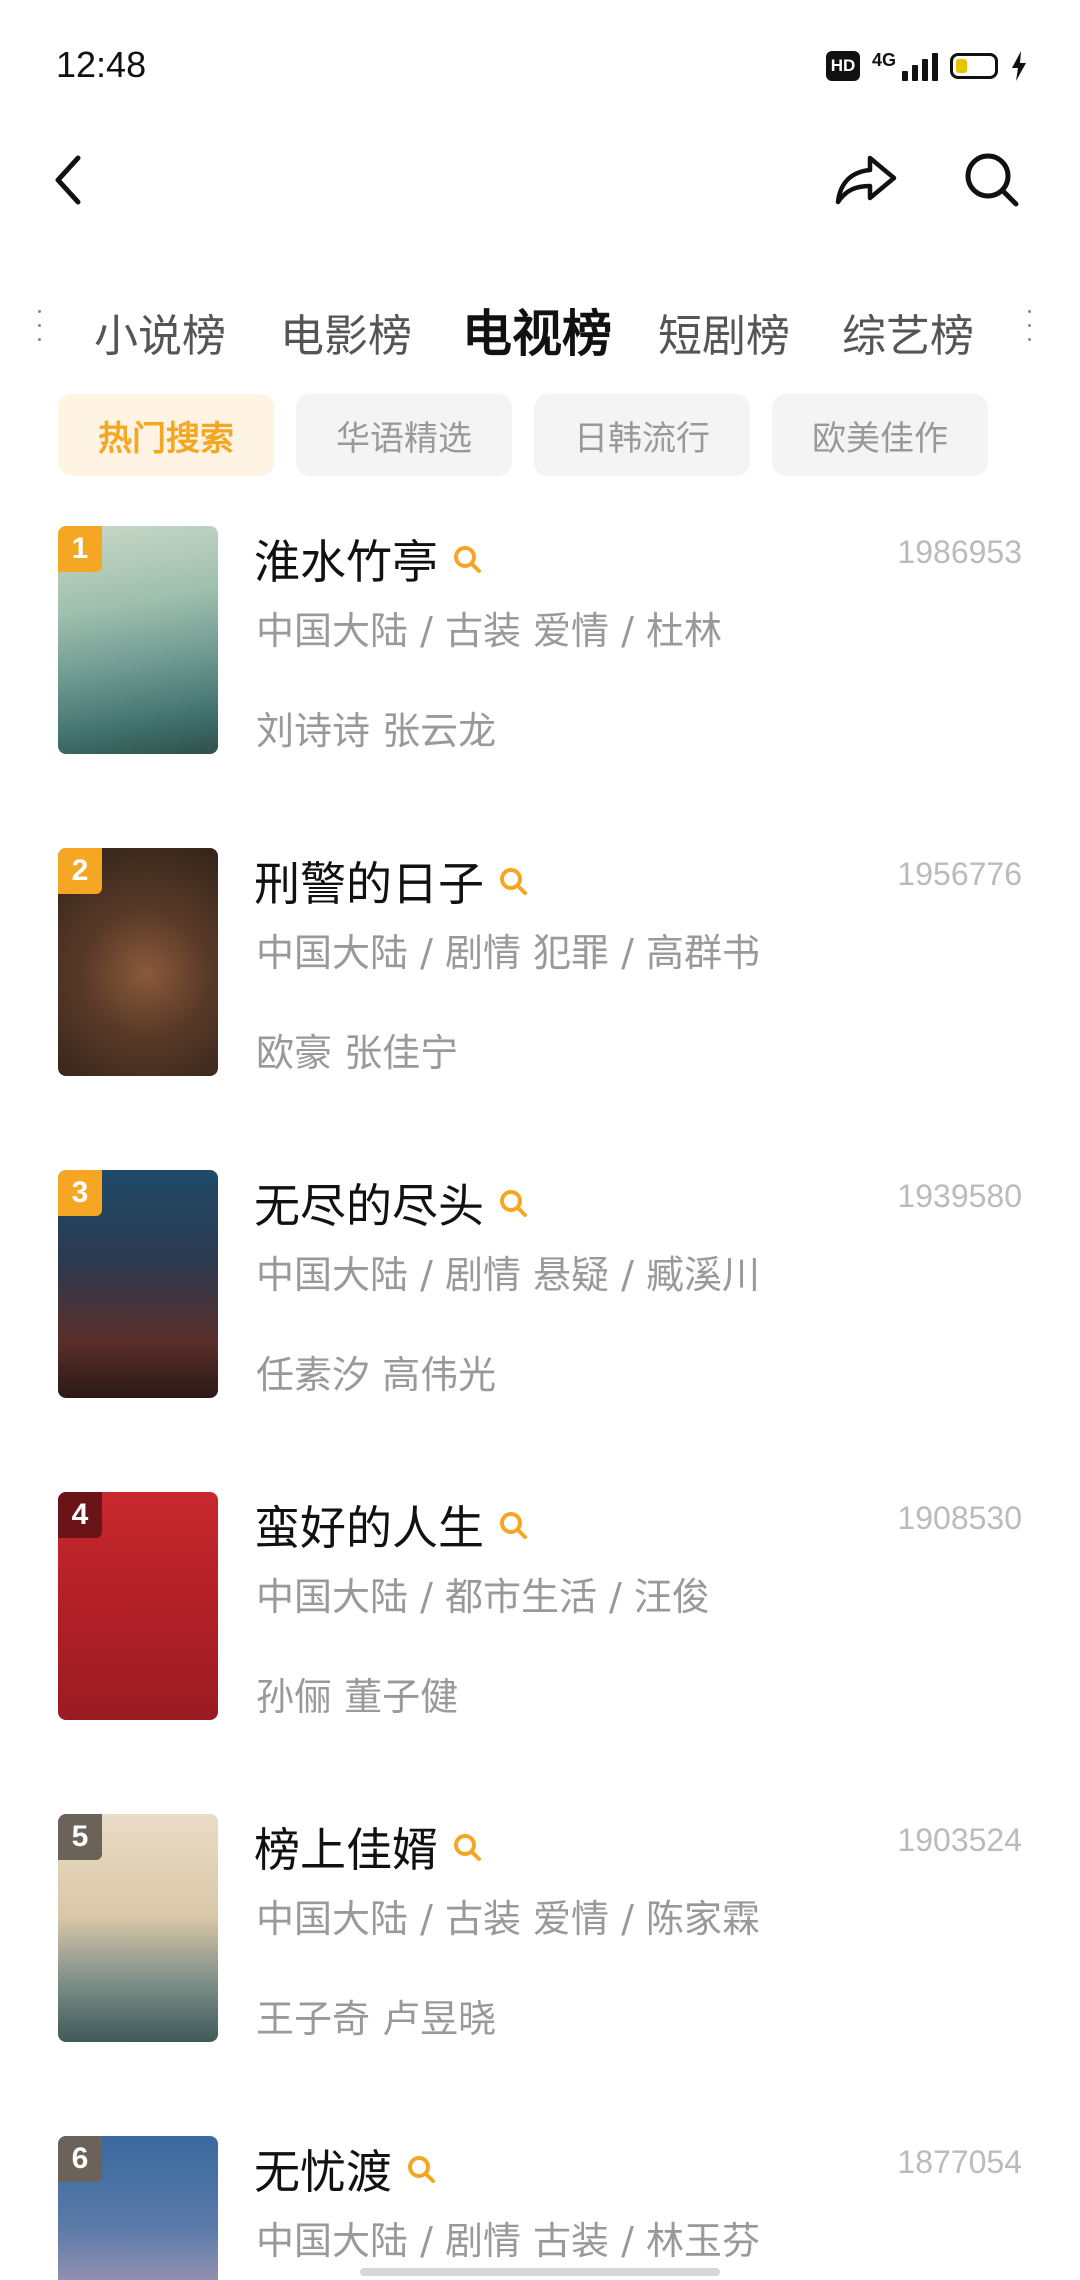  I want to click on filter-chips: 热门搜索 华语精选 日韩流行 欧美佳作, so click(540, 436).